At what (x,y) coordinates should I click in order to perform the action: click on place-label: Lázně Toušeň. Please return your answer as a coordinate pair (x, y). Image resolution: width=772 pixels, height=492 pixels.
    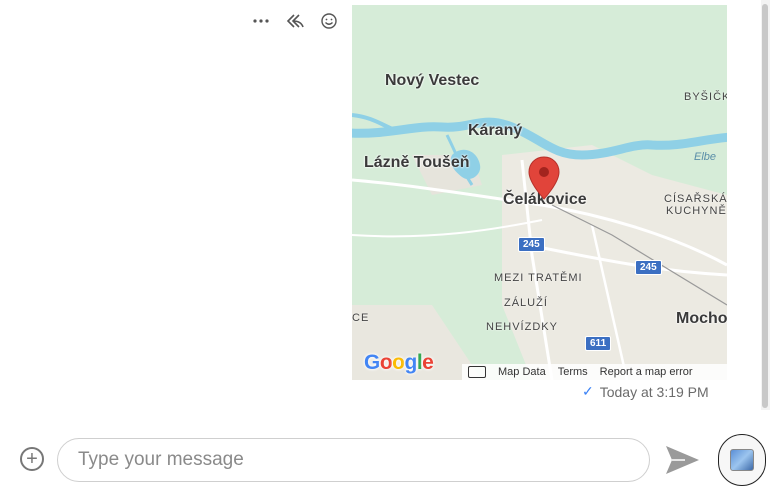
    Looking at the image, I should click on (417, 162).